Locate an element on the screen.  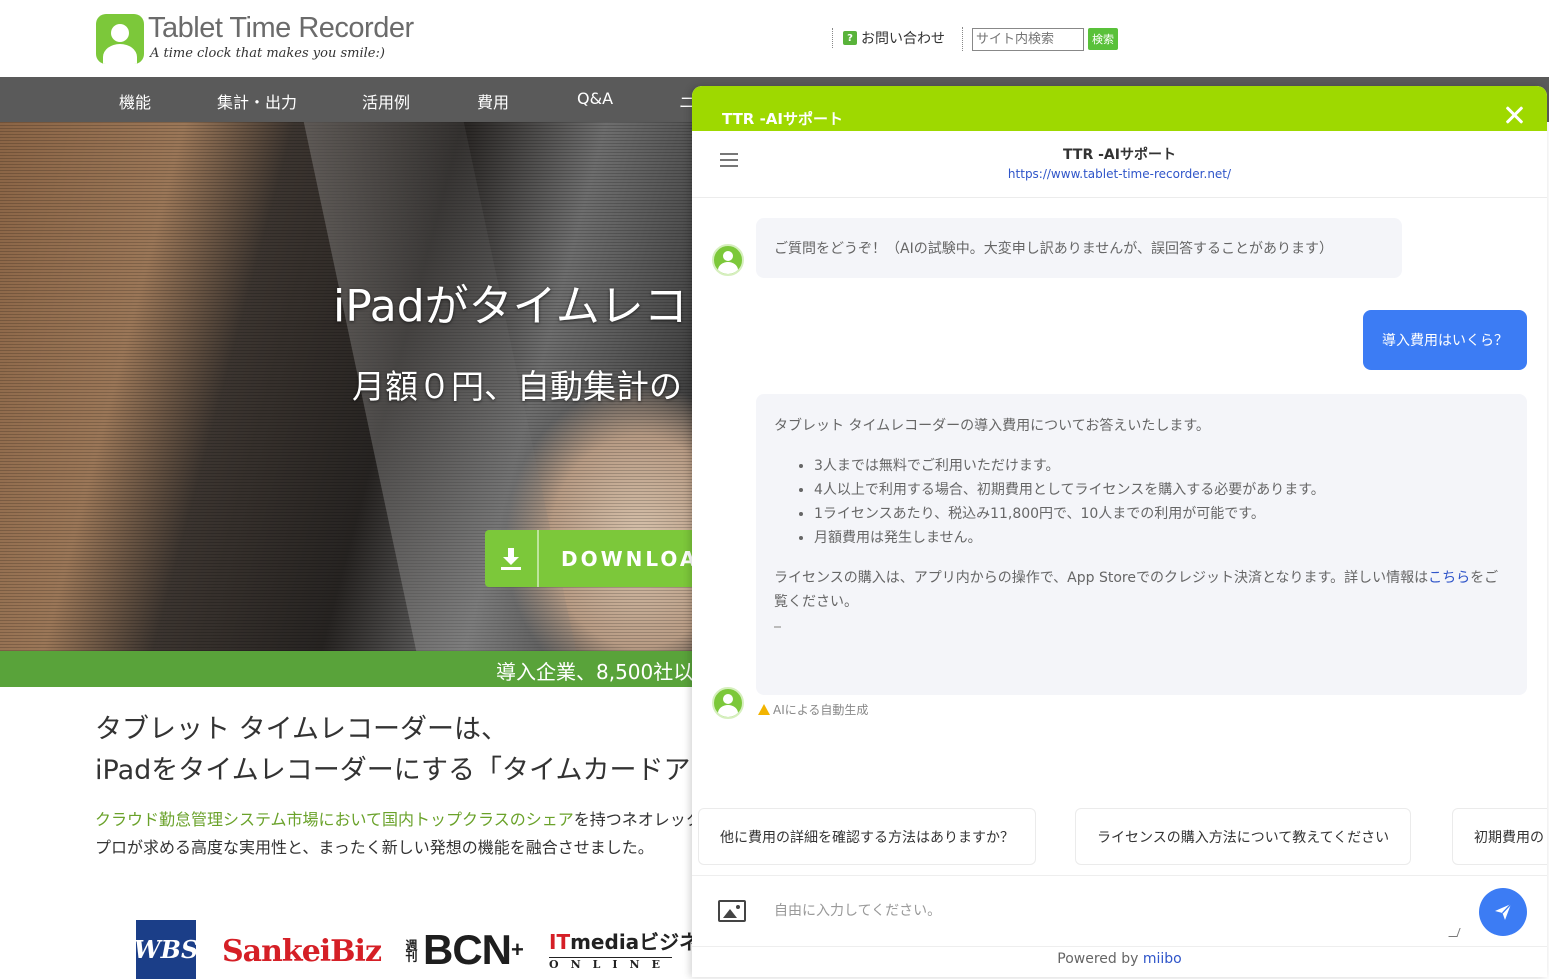
media-logo-bcn: 週刊 BCN + is located at coordinates (463, 950).